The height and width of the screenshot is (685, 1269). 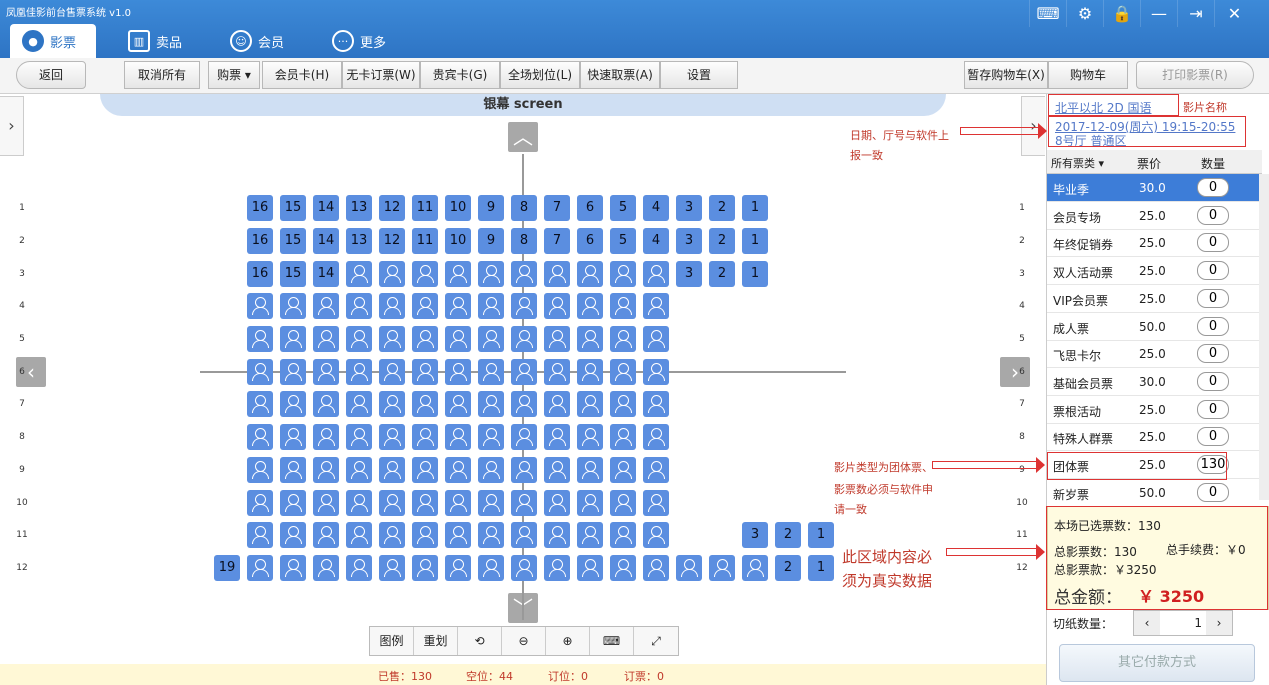 What do you see at coordinates (1158, 13) in the screenshot?
I see `minimize-icon: —` at bounding box center [1158, 13].